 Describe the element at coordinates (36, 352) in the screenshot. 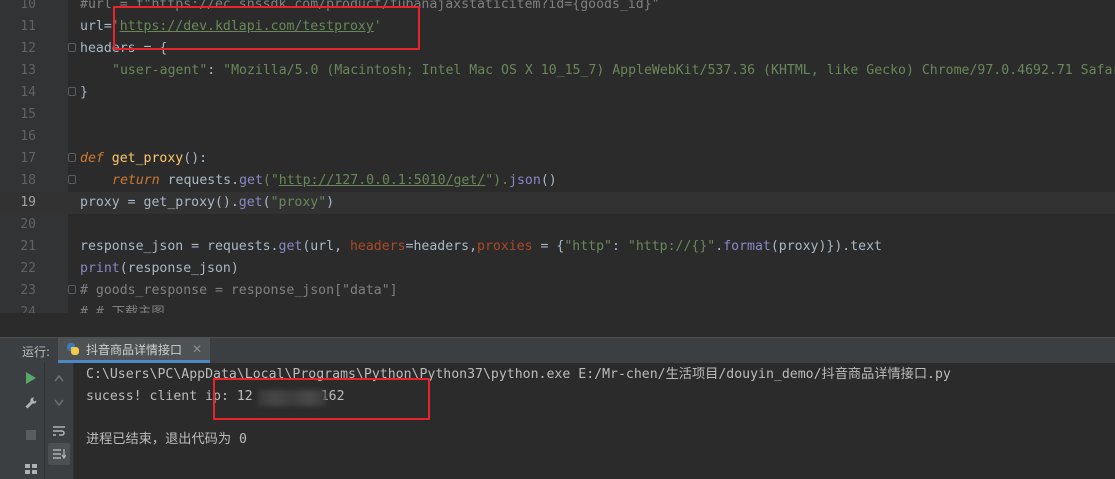

I see `run-label: 运行:` at that location.